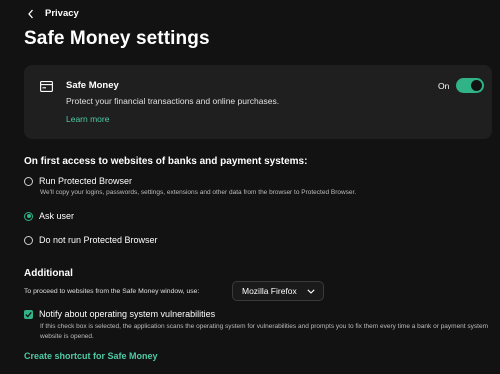 The image size is (500, 374). I want to click on page-title: Safe Money settings, so click(117, 38).